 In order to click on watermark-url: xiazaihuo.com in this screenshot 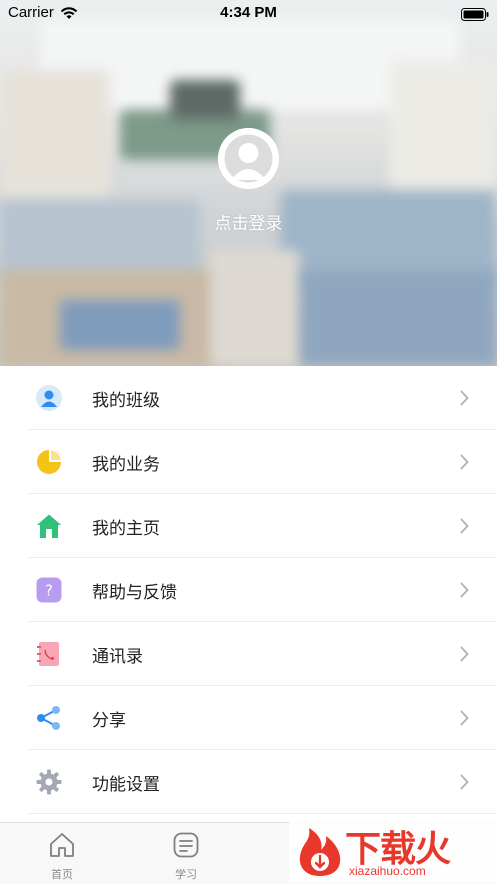, I will do `click(387, 871)`.